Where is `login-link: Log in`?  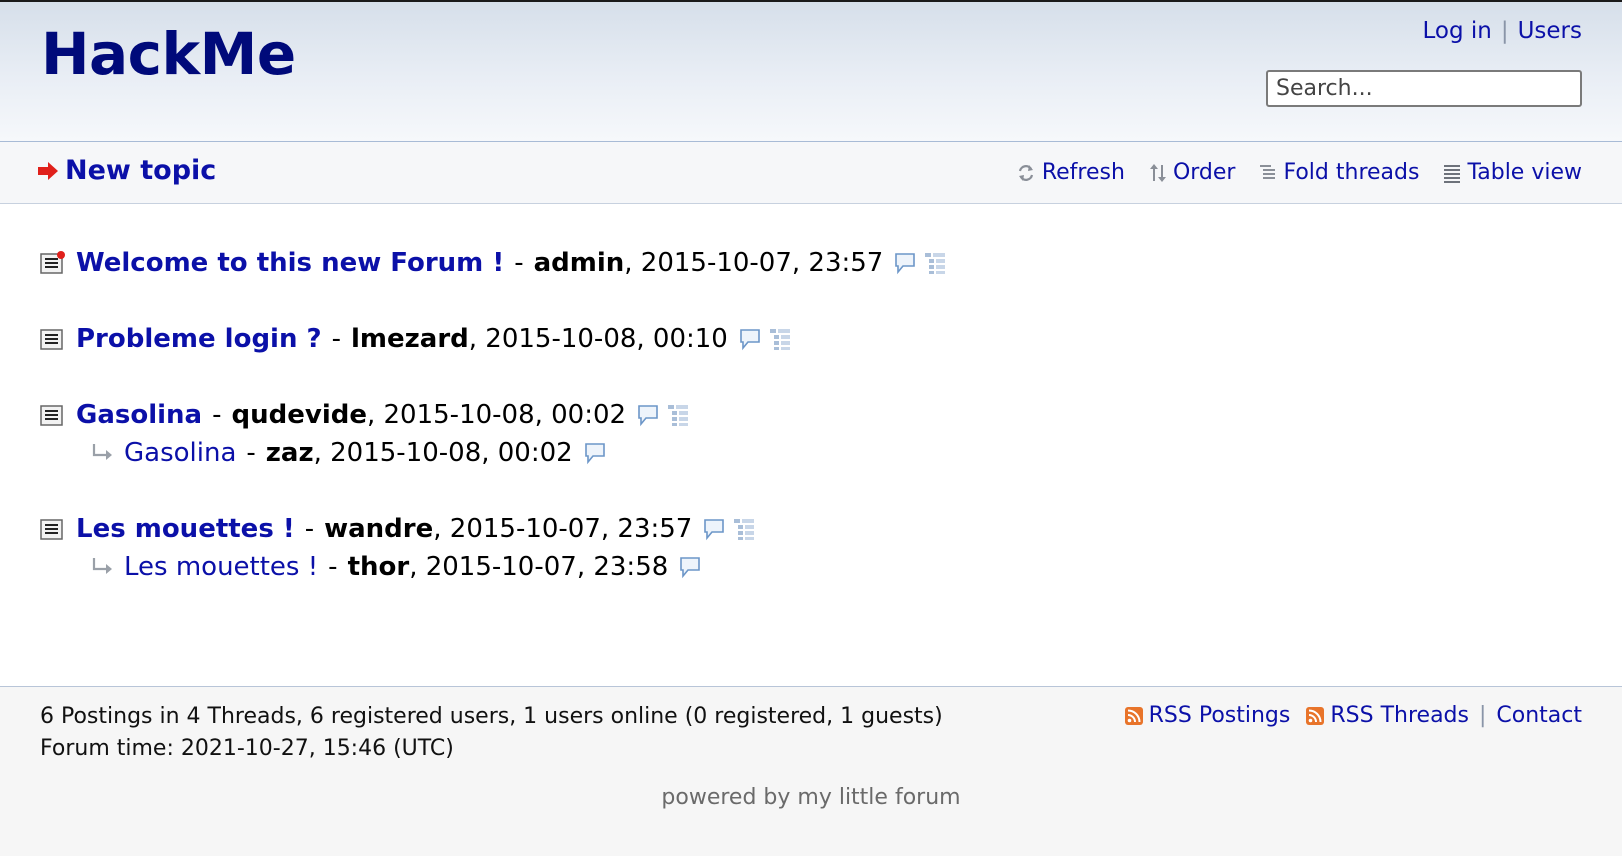 login-link: Log in is located at coordinates (1456, 31).